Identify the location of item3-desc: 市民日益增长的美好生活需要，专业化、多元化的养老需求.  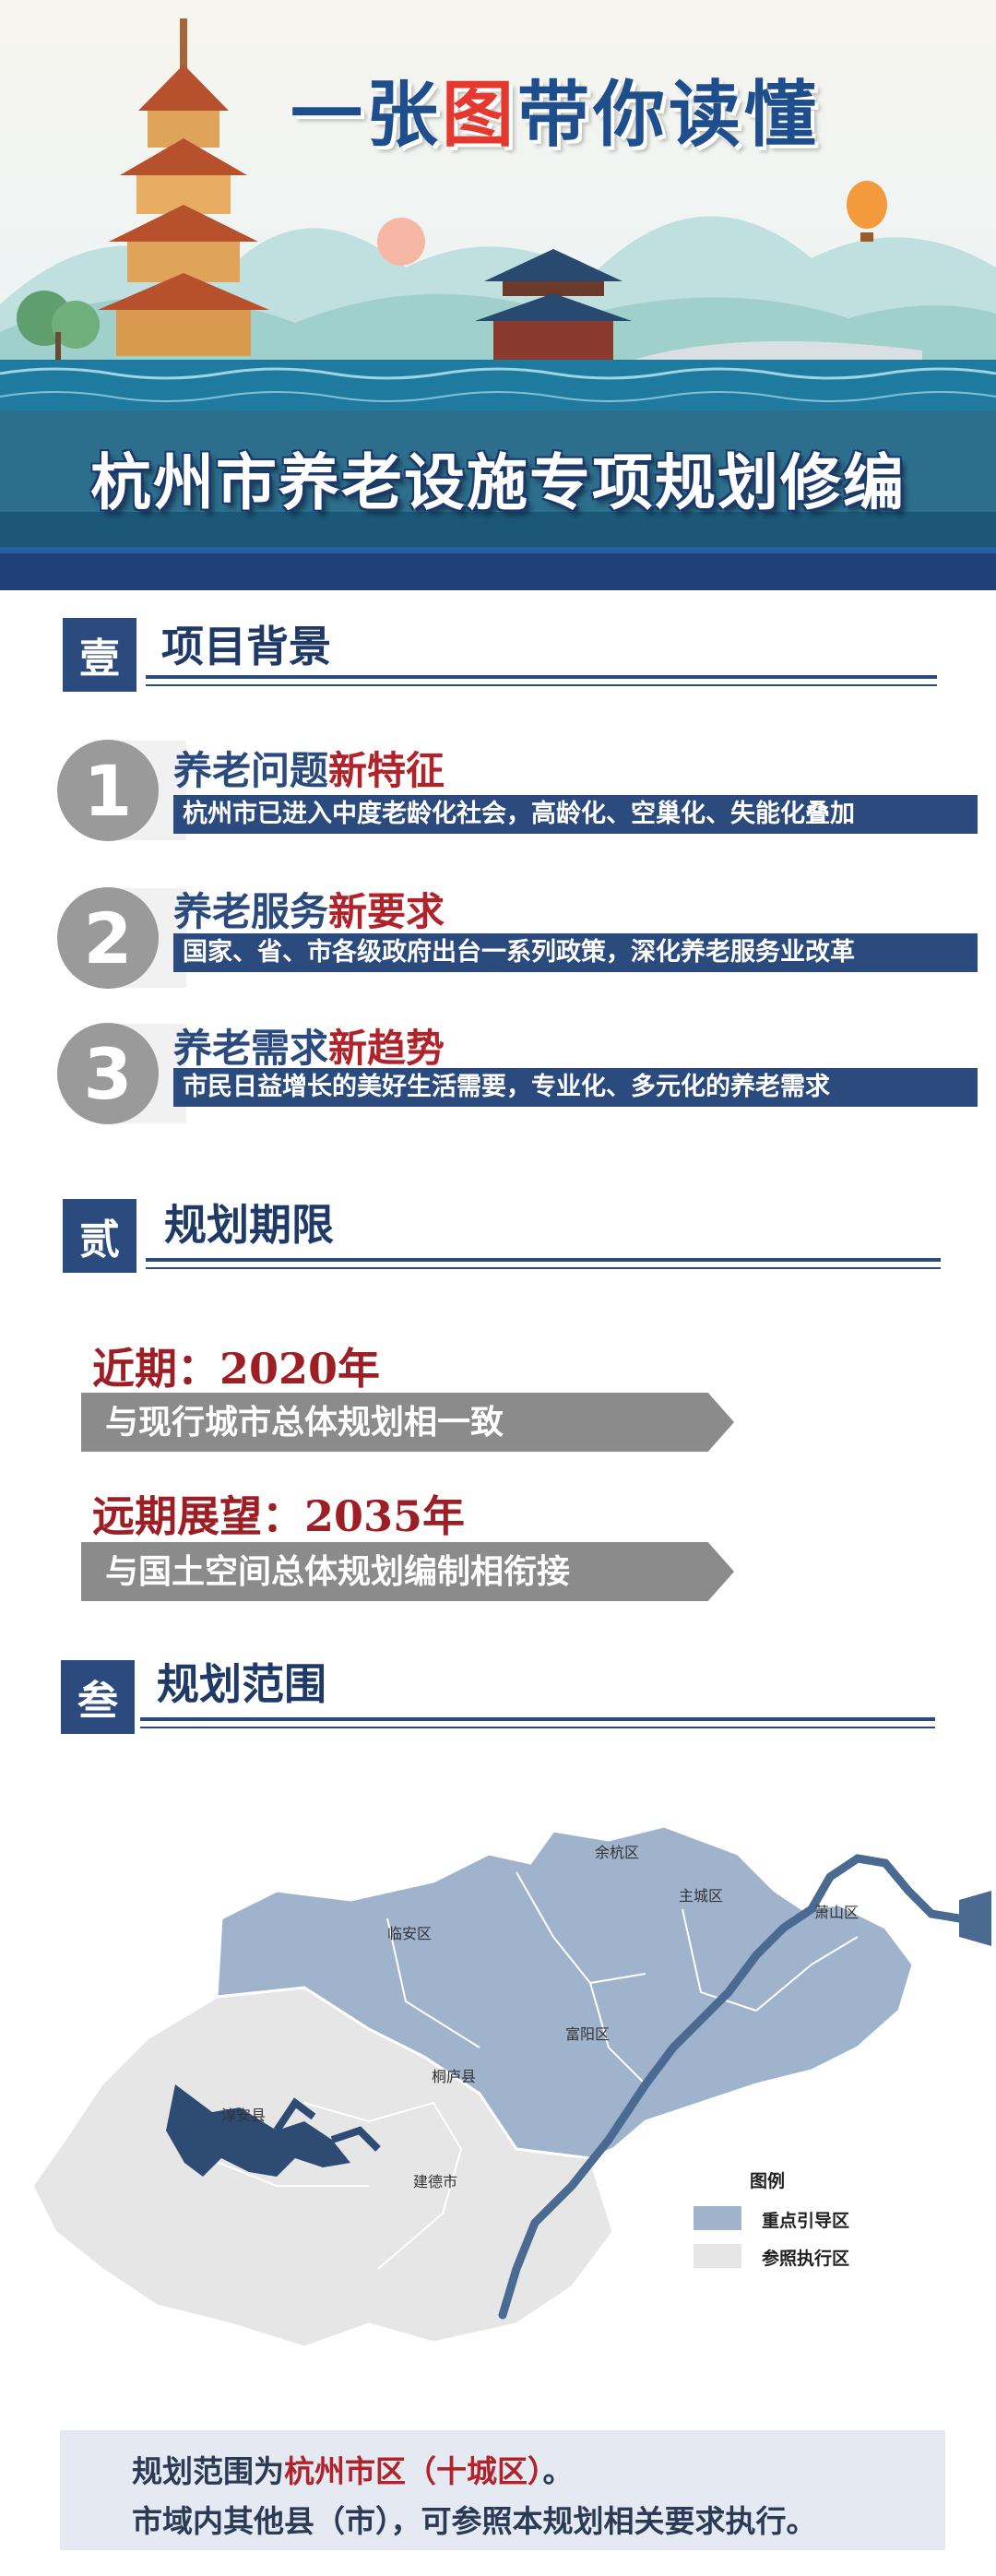
(575, 1087).